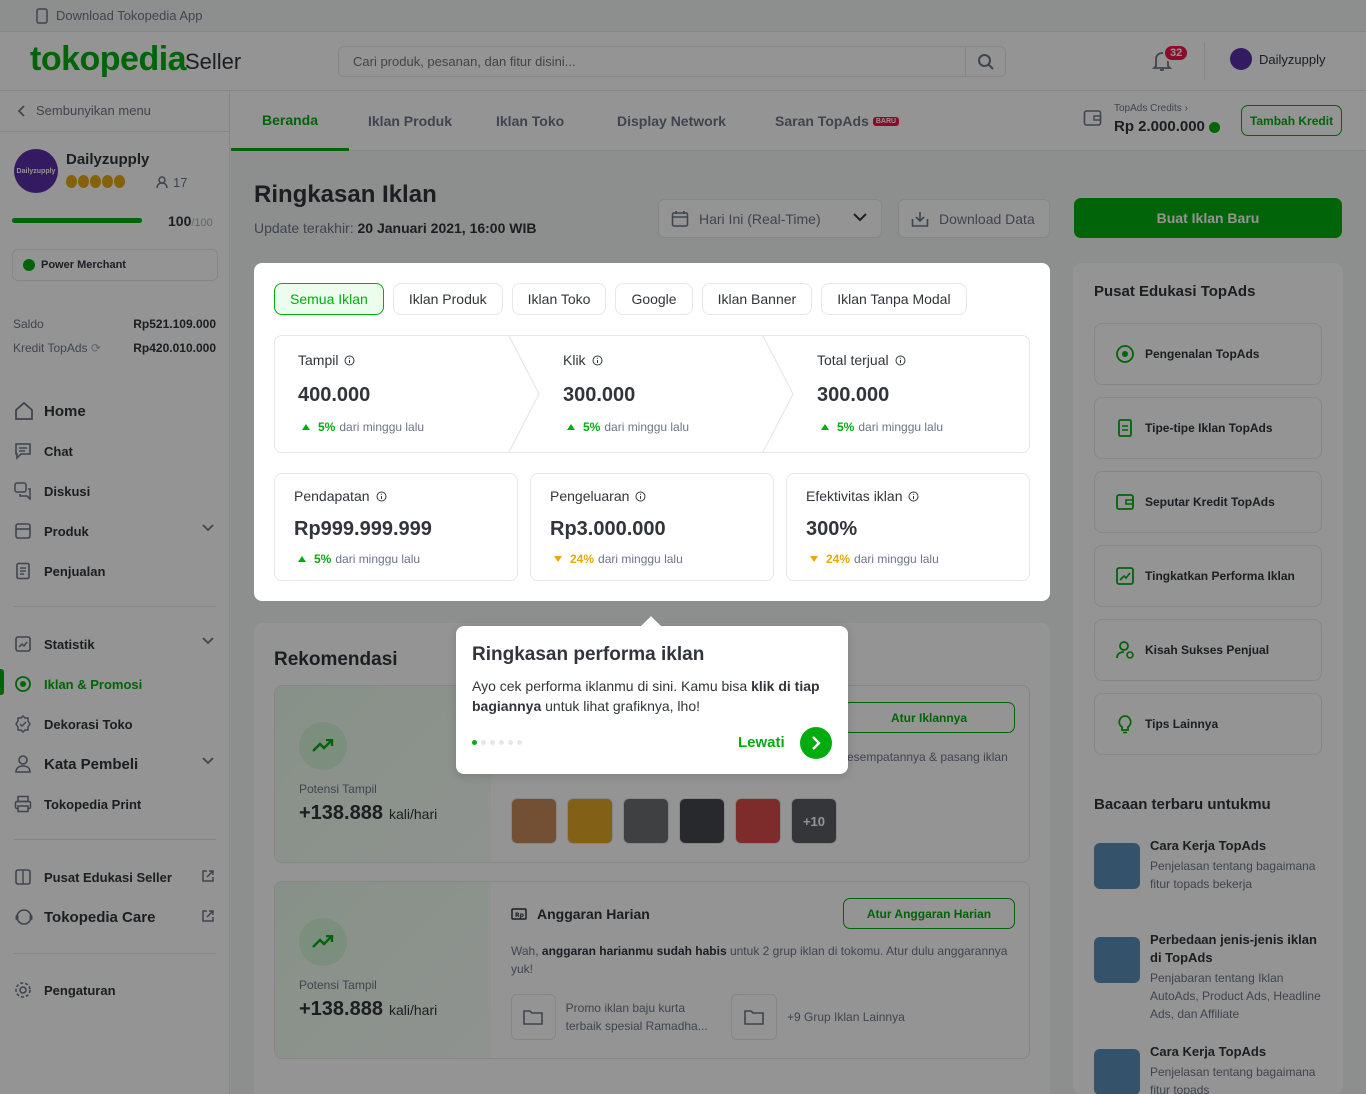 The height and width of the screenshot is (1094, 1366). Describe the element at coordinates (832, 529) in the screenshot. I see `metric-value: 300%` at that location.